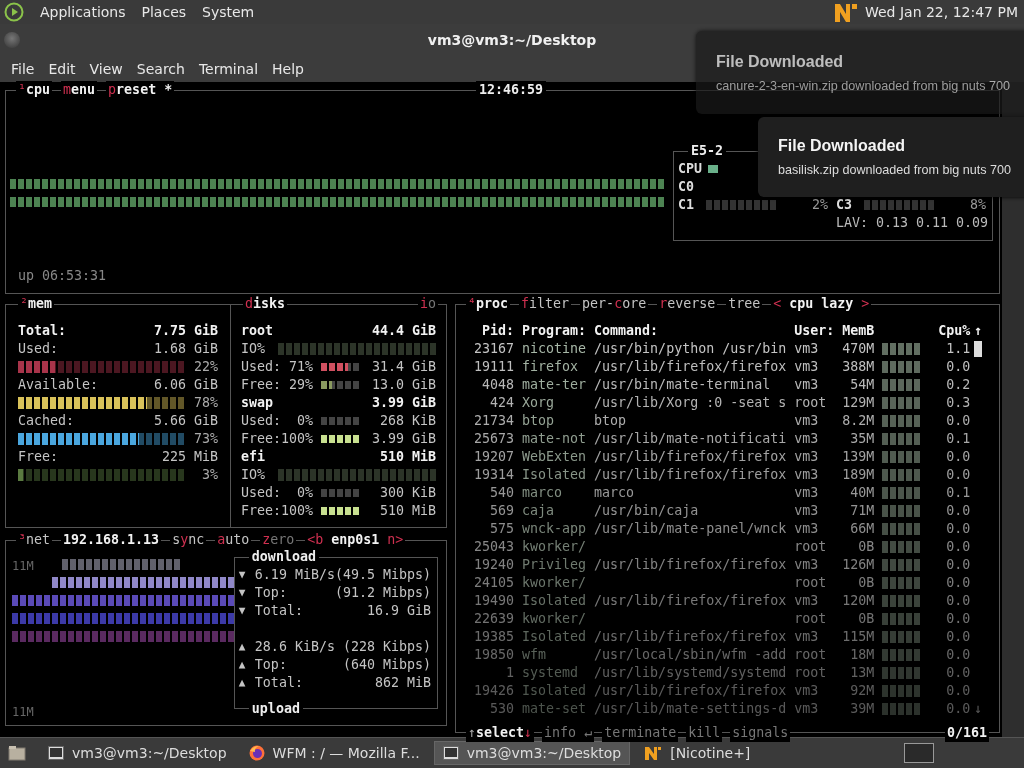 The width and height of the screenshot is (1024, 768). Describe the element at coordinates (978, 331) in the screenshot. I see `scroll-up-arrow: ↑` at that location.